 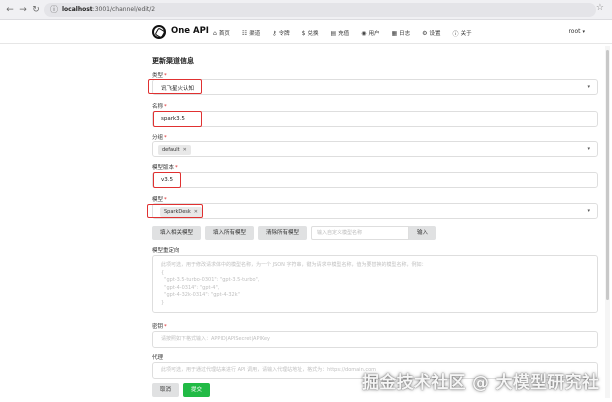 What do you see at coordinates (181, 390) in the screenshot?
I see `form-actions: 取消 提交` at bounding box center [181, 390].